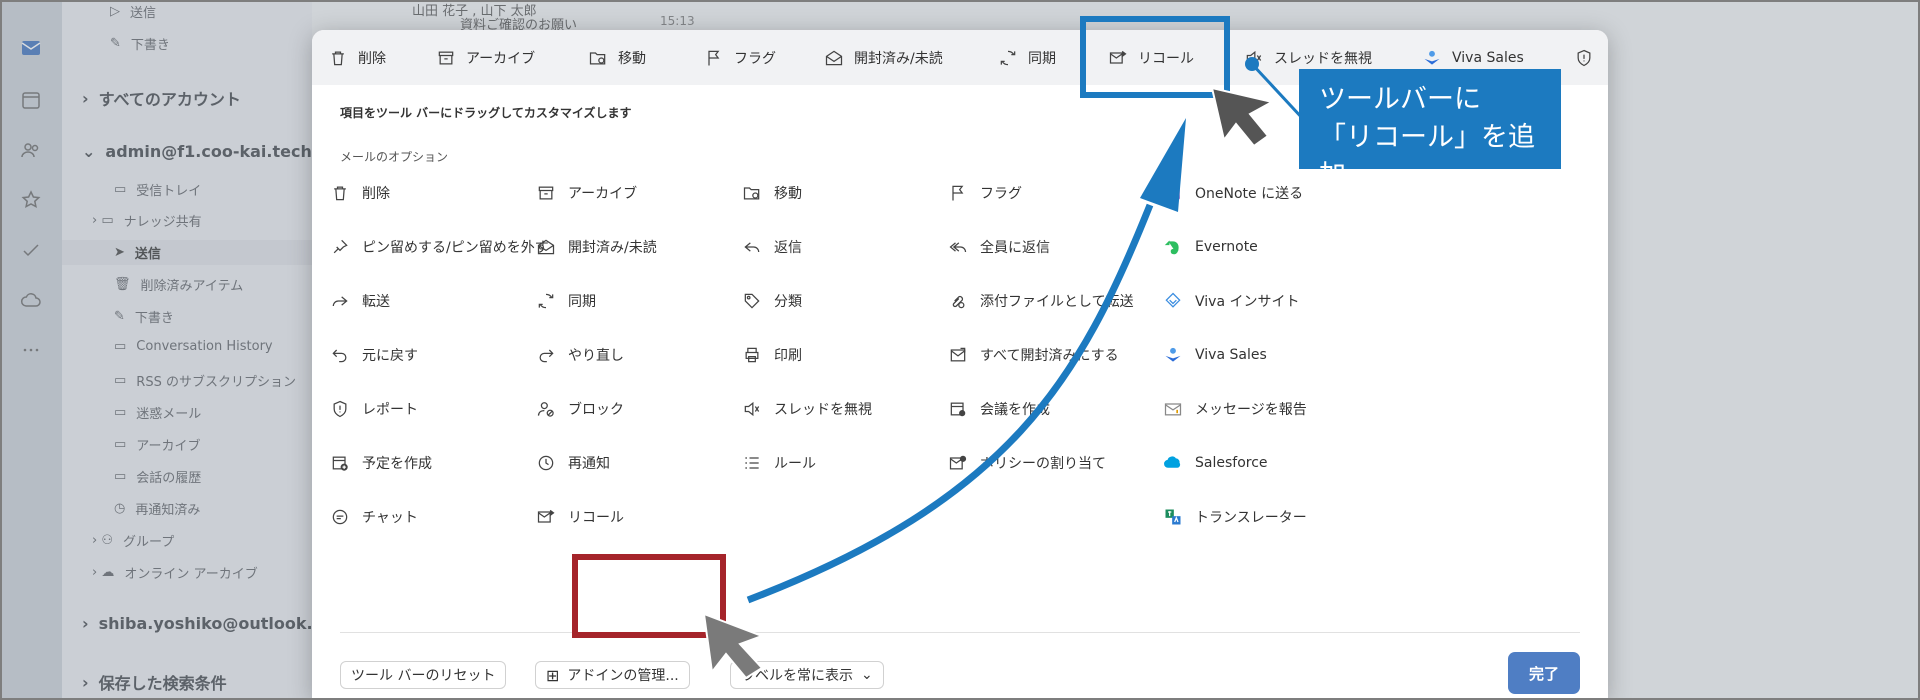 This screenshot has height=700, width=1920. I want to click on callout-connector, so click(1278, 92).